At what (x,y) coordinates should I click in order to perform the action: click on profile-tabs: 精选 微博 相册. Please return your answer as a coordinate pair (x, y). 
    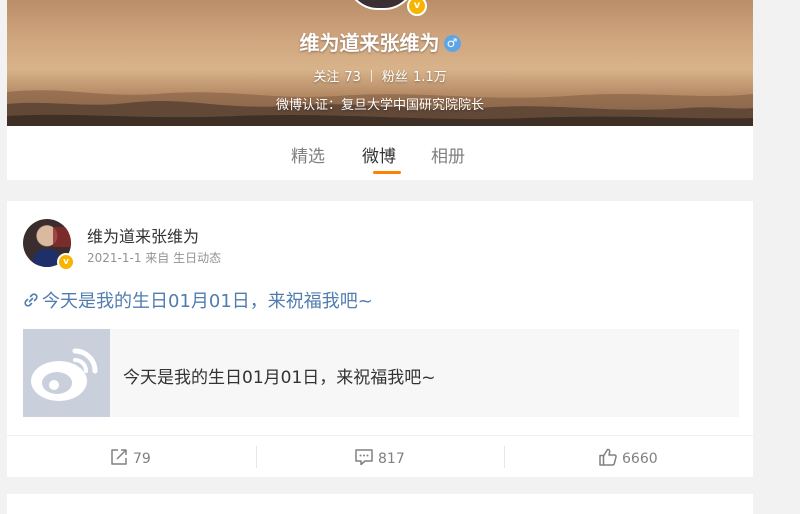
    Looking at the image, I should click on (380, 153).